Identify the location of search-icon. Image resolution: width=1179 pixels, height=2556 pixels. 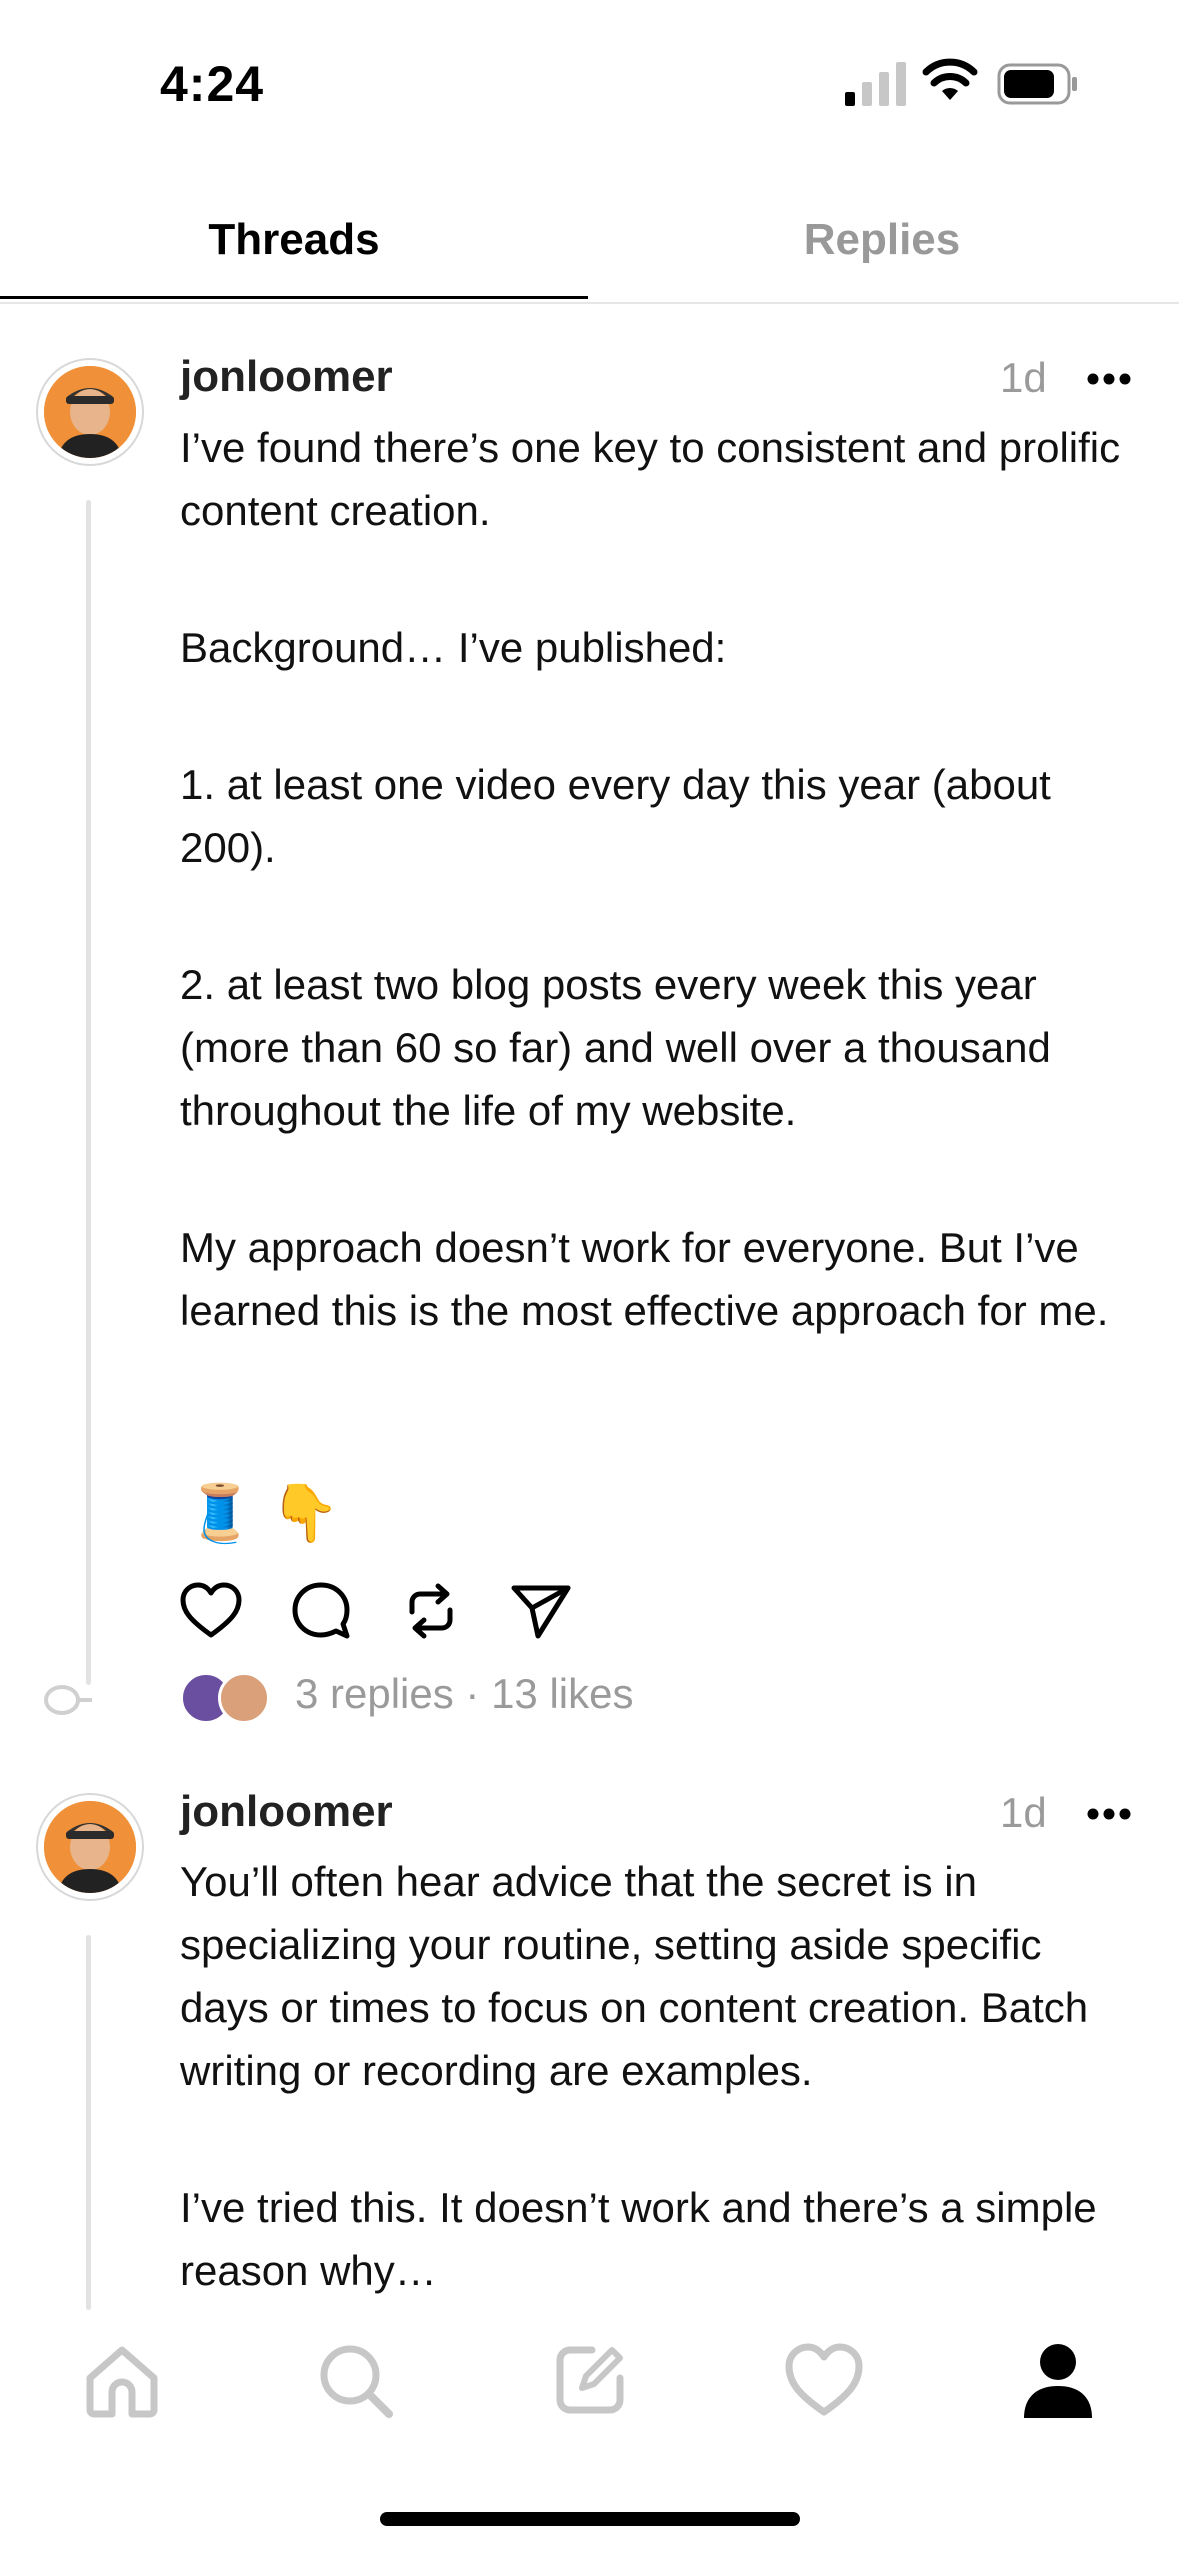
(355, 2380).